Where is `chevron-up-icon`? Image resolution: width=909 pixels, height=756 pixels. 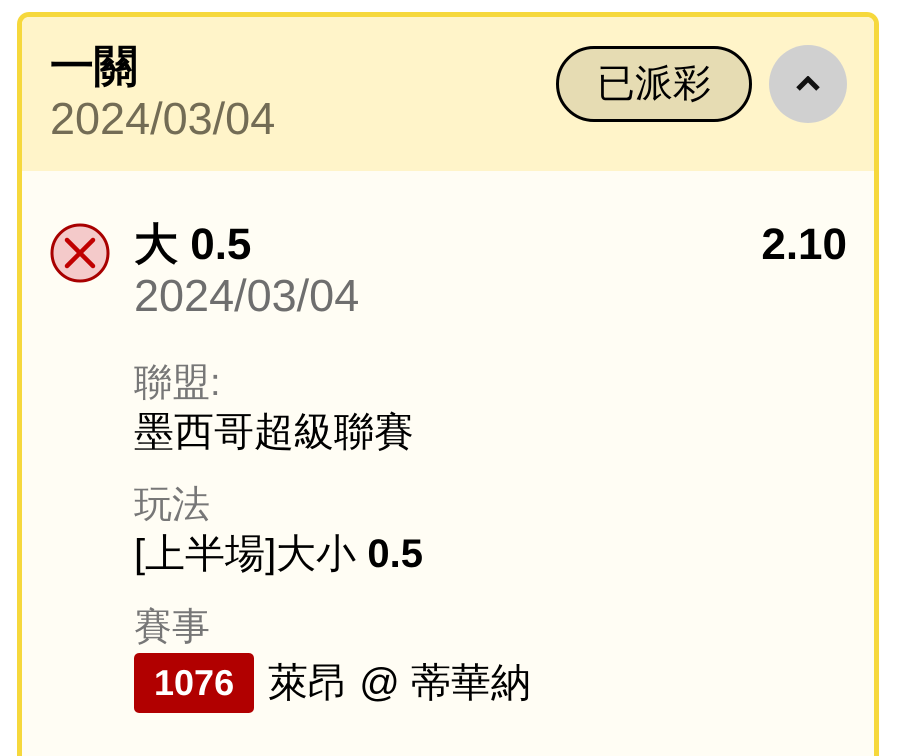
chevron-up-icon is located at coordinates (808, 84).